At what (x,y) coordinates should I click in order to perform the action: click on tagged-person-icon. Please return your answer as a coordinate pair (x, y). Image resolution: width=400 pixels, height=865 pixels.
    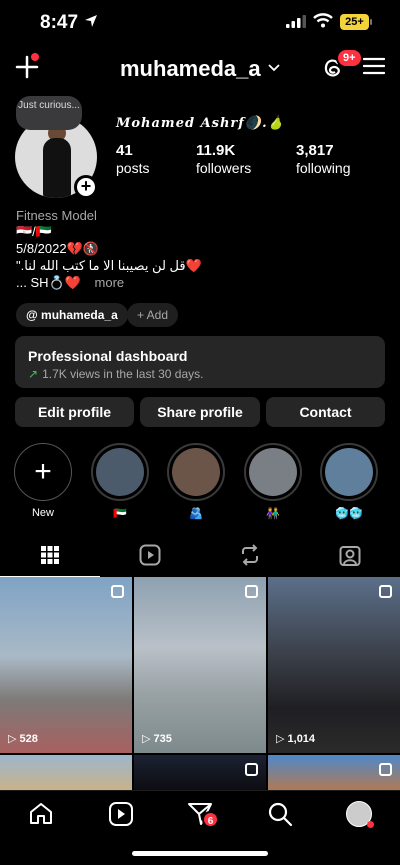
    Looking at the image, I should click on (350, 556).